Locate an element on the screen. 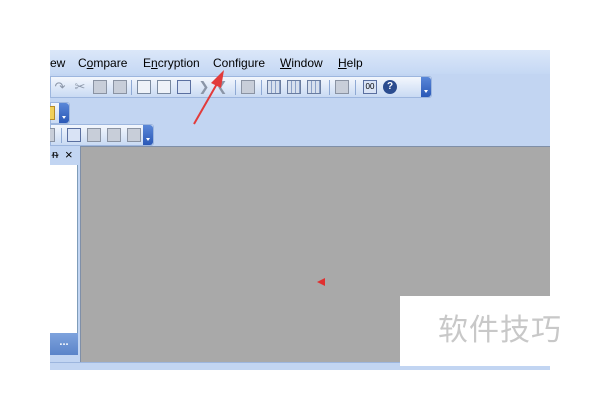  annotation-arrow-head is located at coordinates (217, 79).